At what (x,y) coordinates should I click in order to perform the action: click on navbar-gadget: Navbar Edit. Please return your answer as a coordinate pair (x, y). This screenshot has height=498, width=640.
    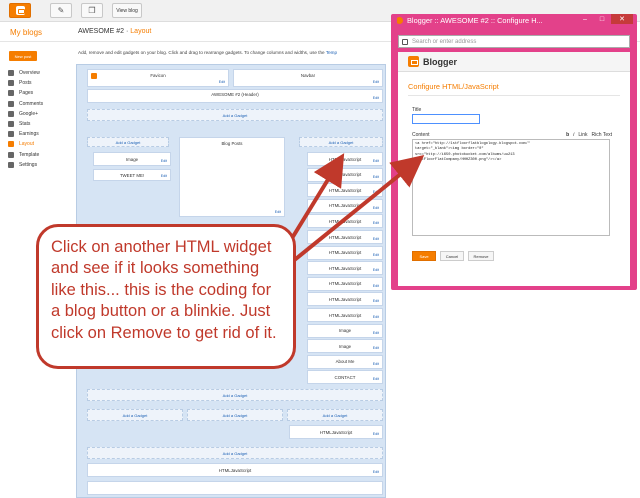
    Looking at the image, I should click on (308, 78).